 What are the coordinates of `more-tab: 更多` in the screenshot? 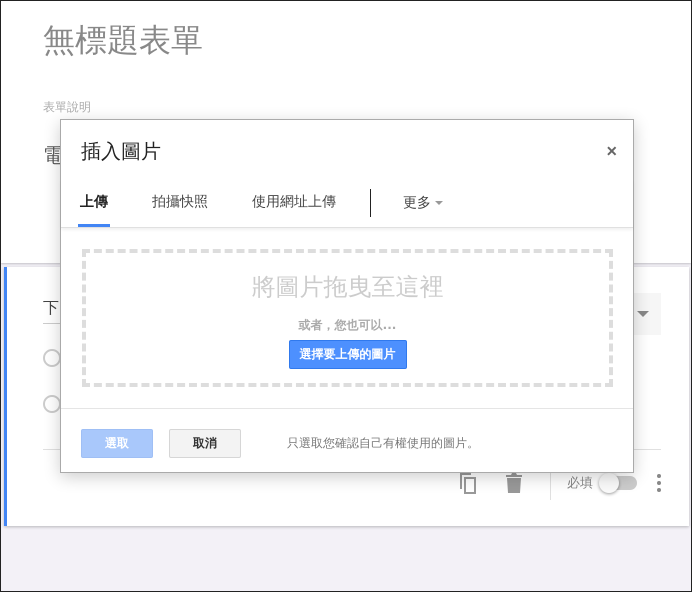 It's located at (423, 203).